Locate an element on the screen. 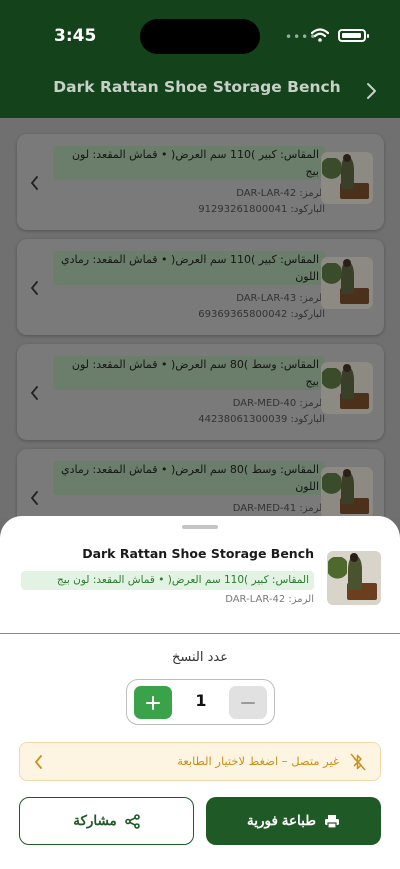 This screenshot has height=869, width=400. printer-icon is located at coordinates (331, 821).